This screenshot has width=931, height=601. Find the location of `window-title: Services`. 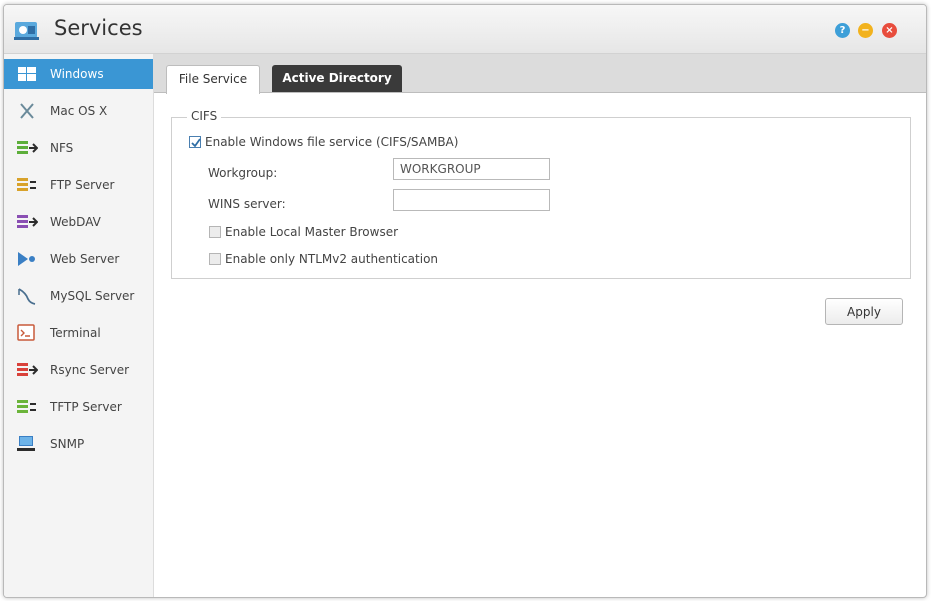

window-title: Services is located at coordinates (98, 28).